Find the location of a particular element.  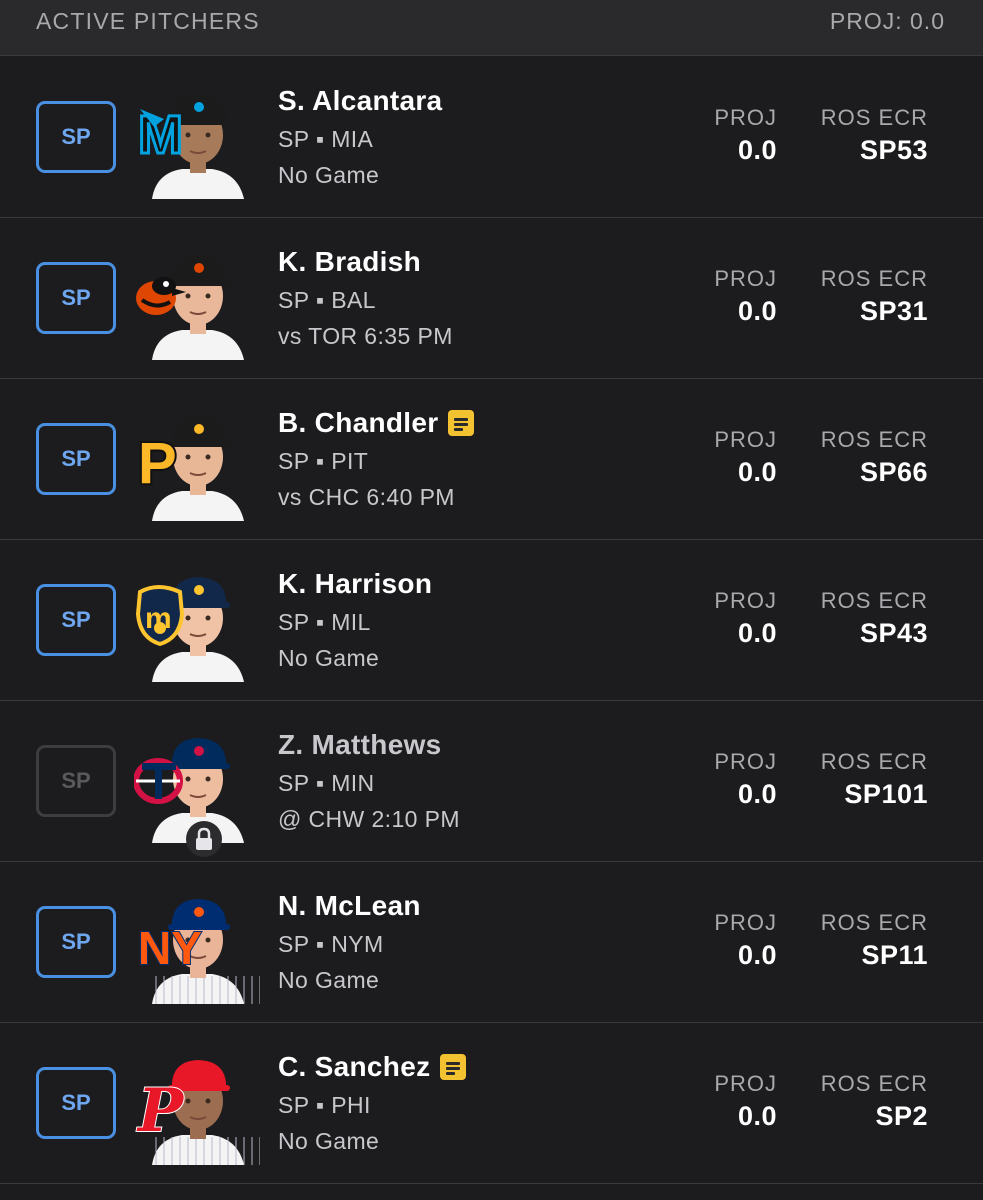

player-position-team: SP ▪ BAL is located at coordinates (327, 300).